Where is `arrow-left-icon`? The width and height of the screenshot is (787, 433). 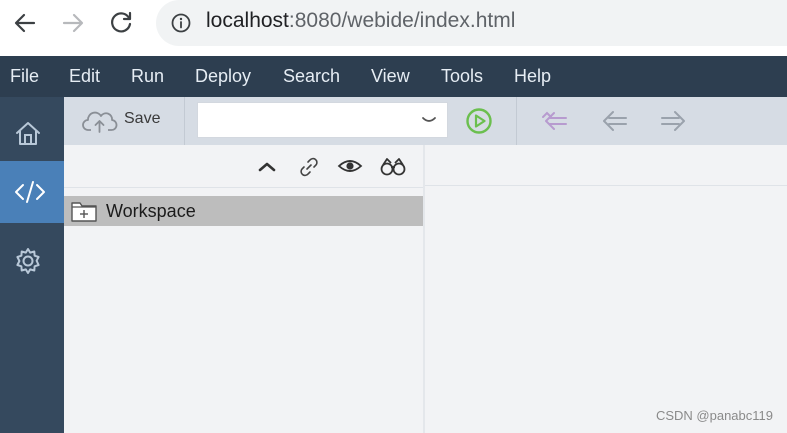
arrow-left-icon is located at coordinates (25, 23).